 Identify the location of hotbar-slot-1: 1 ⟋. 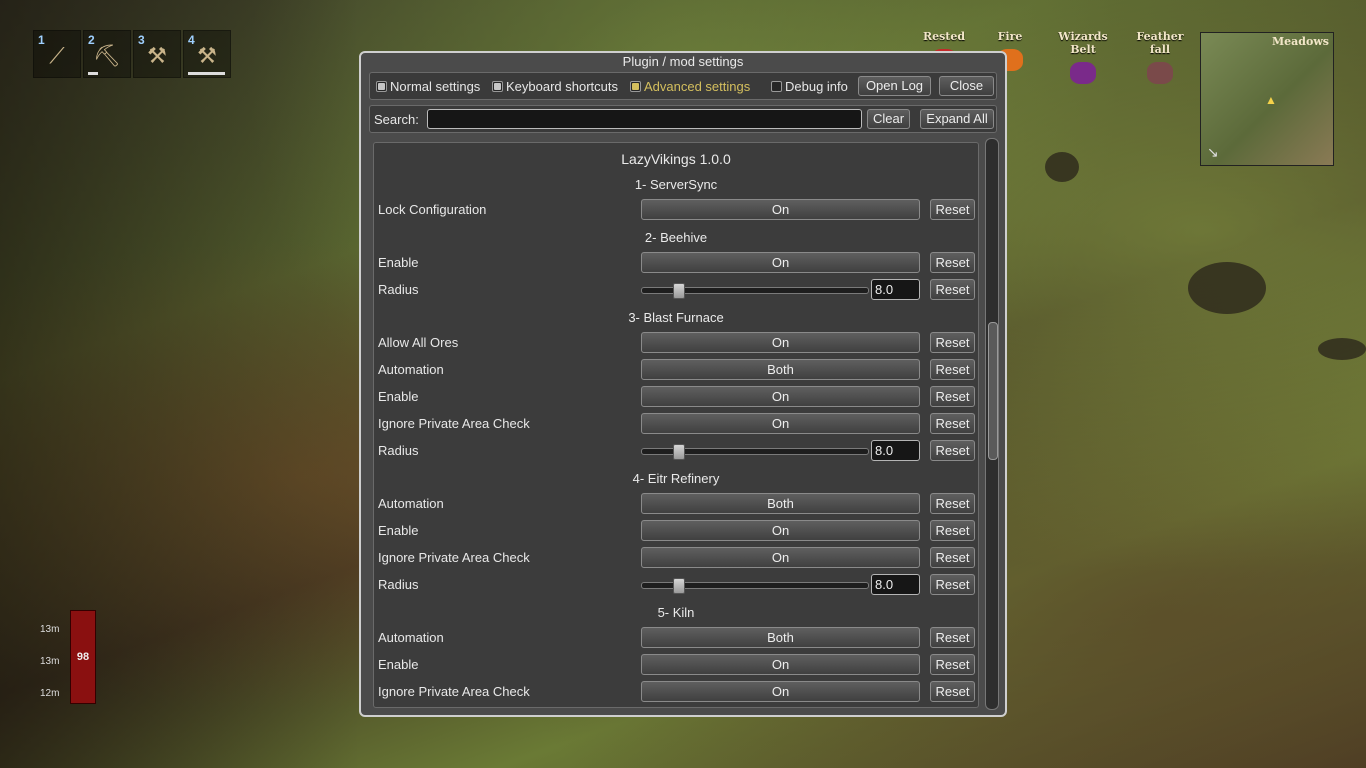
(57, 54).